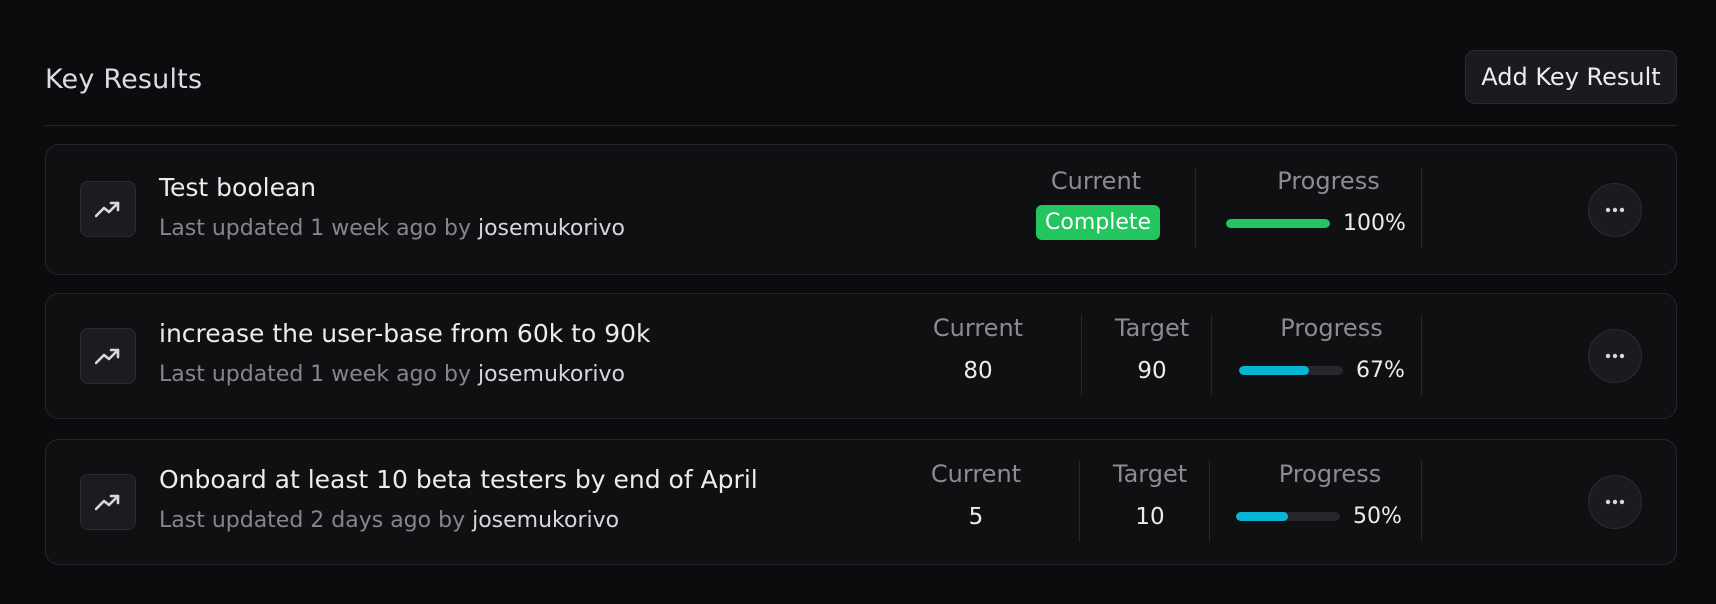 This screenshot has height=604, width=1716. I want to click on key-result-title: Test boolean, so click(392, 187).